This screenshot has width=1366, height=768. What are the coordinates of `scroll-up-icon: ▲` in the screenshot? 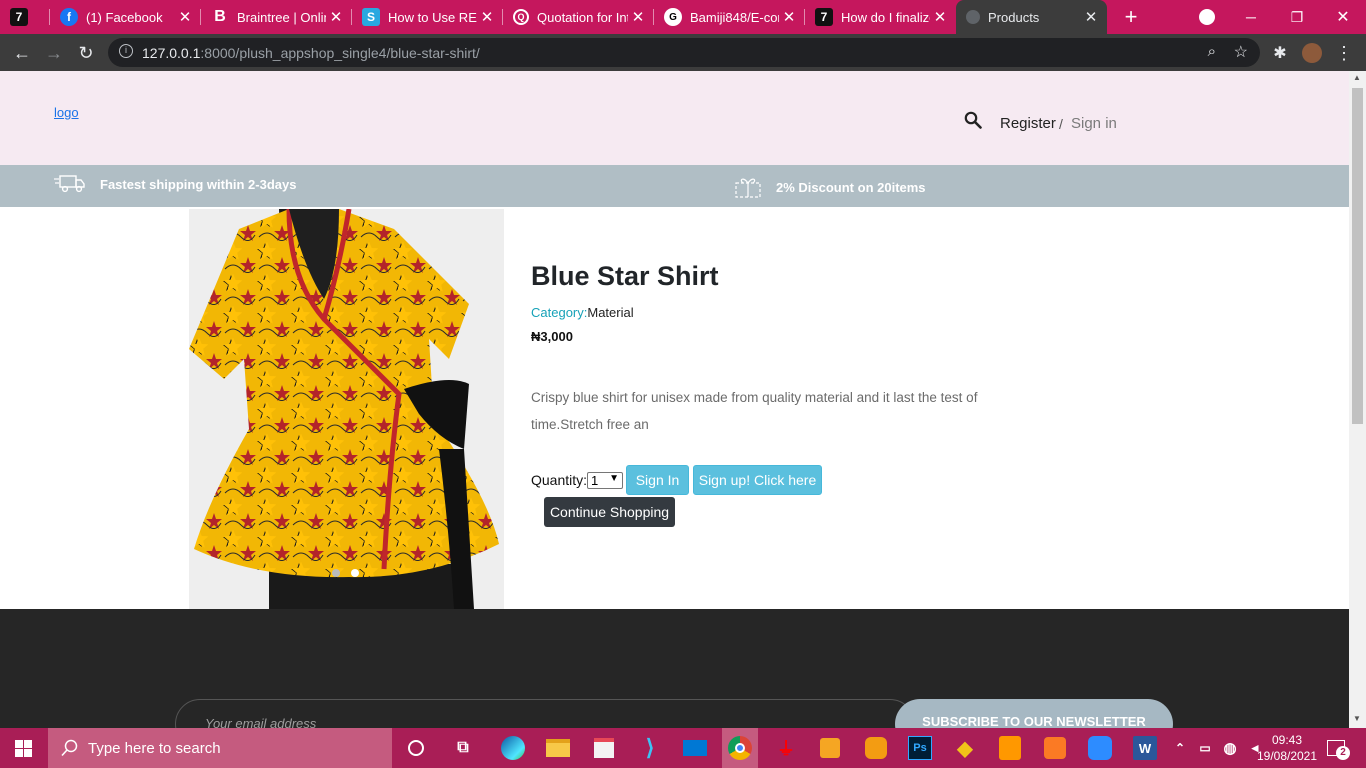 It's located at (1357, 77).